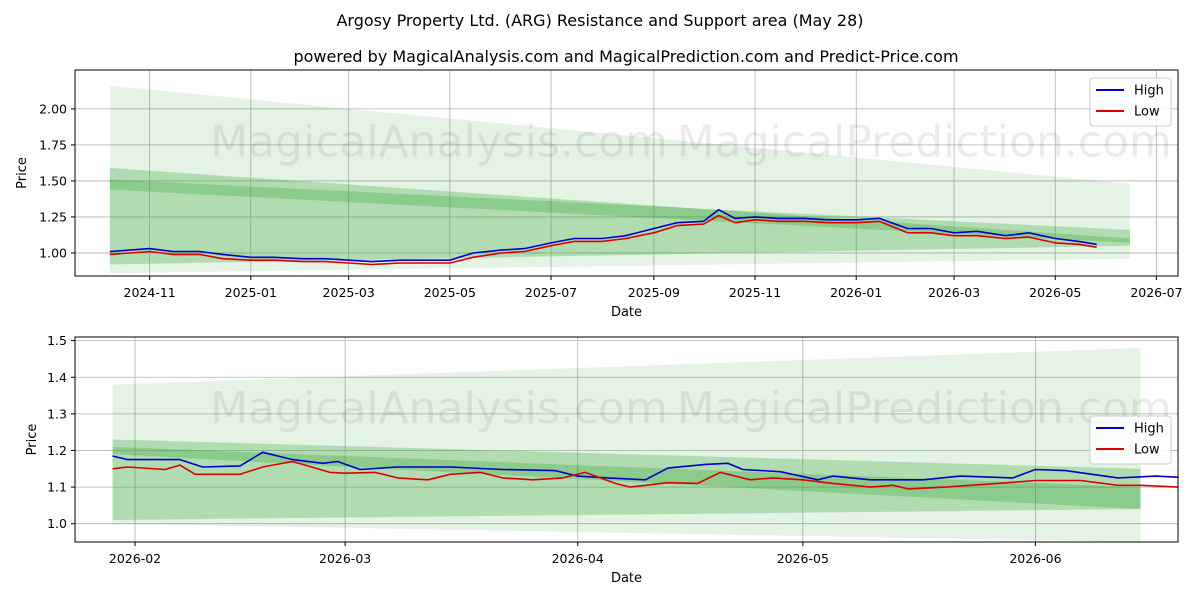 The height and width of the screenshot is (604, 1200). What do you see at coordinates (57, 340) in the screenshot?
I see `y-tick-label: 1.5` at bounding box center [57, 340].